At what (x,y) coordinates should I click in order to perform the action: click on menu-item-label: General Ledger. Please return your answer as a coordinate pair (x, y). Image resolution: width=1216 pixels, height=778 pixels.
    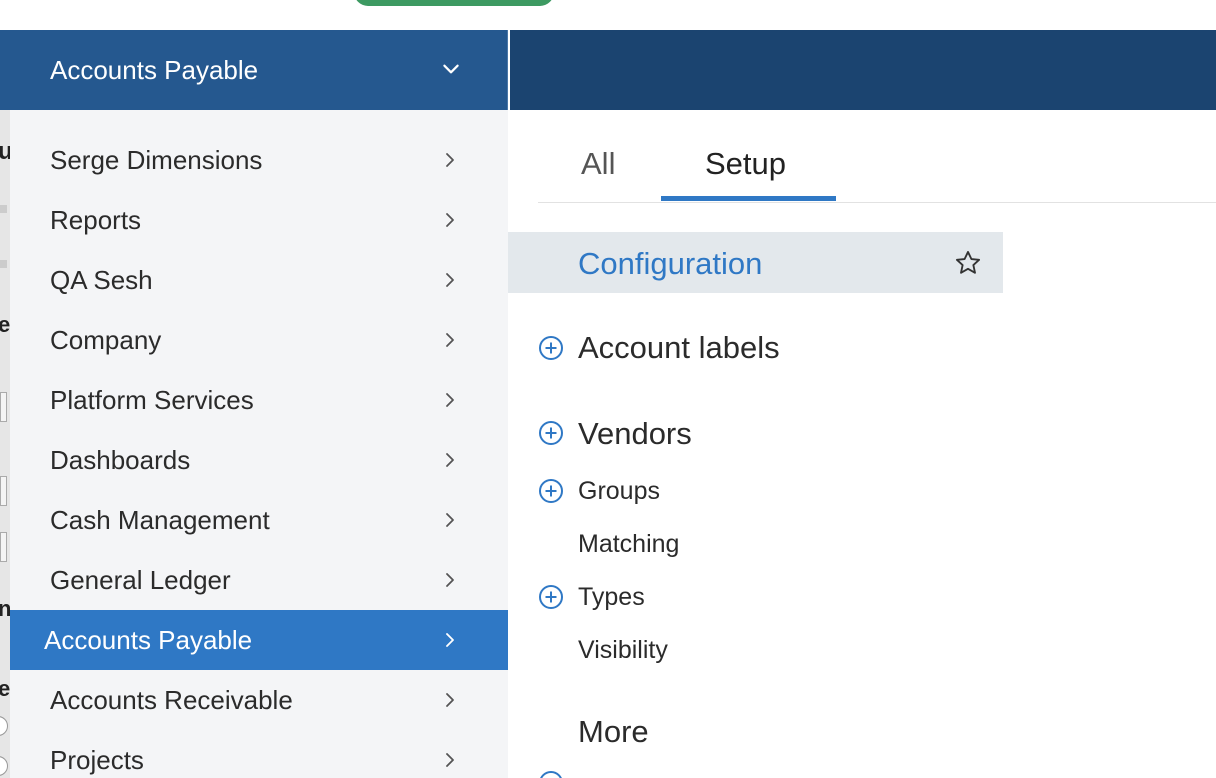
    Looking at the image, I should click on (140, 579).